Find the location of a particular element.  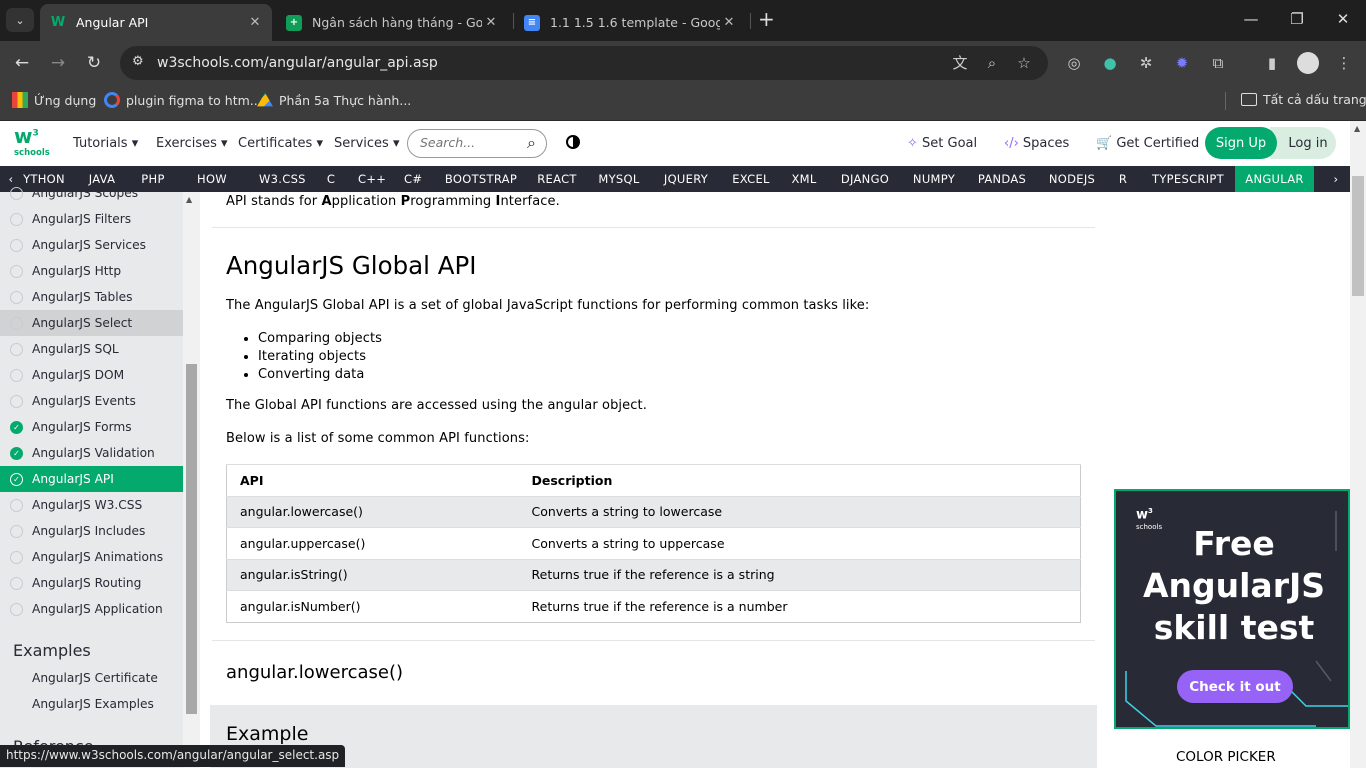

sidebar-item-angularjs-events: AngularJS Events is located at coordinates (91, 401).